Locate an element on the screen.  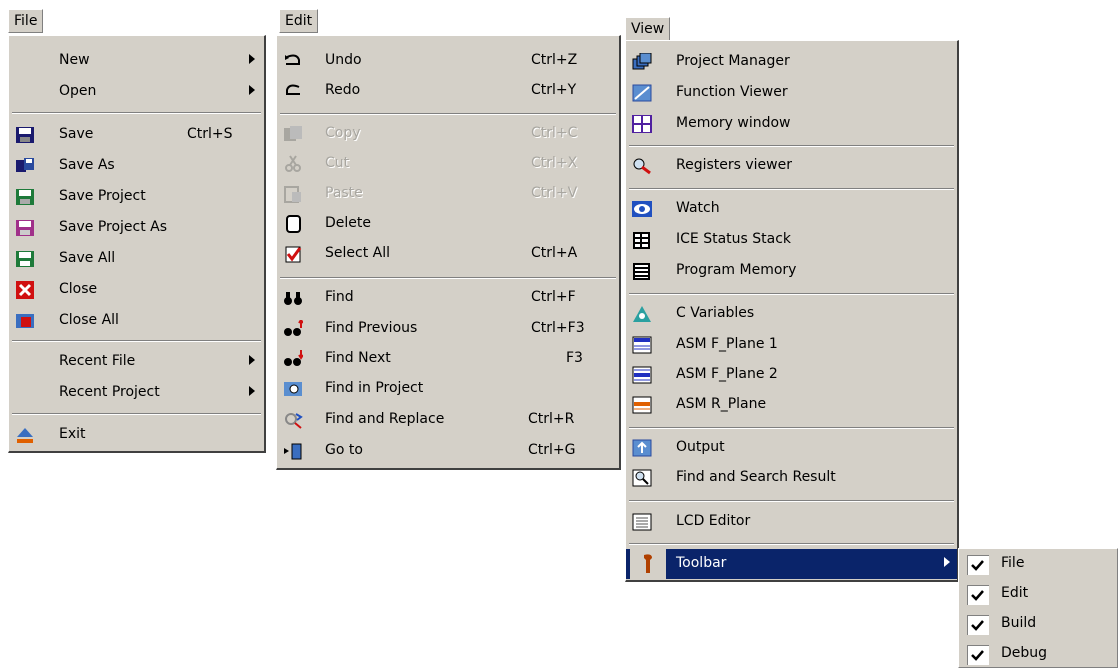
menu-item-lcd-editor: LCD Editor is located at coordinates (791, 522).